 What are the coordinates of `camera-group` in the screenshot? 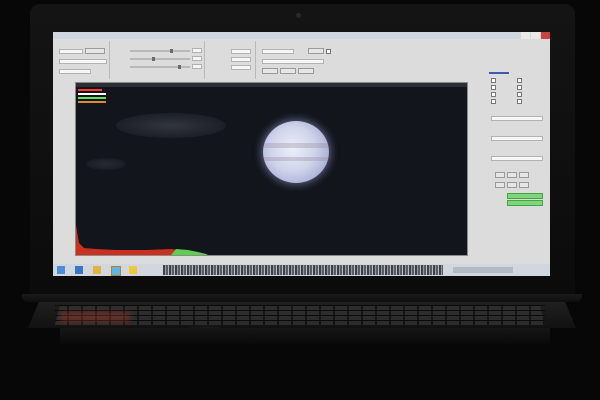 It's located at (83, 60).